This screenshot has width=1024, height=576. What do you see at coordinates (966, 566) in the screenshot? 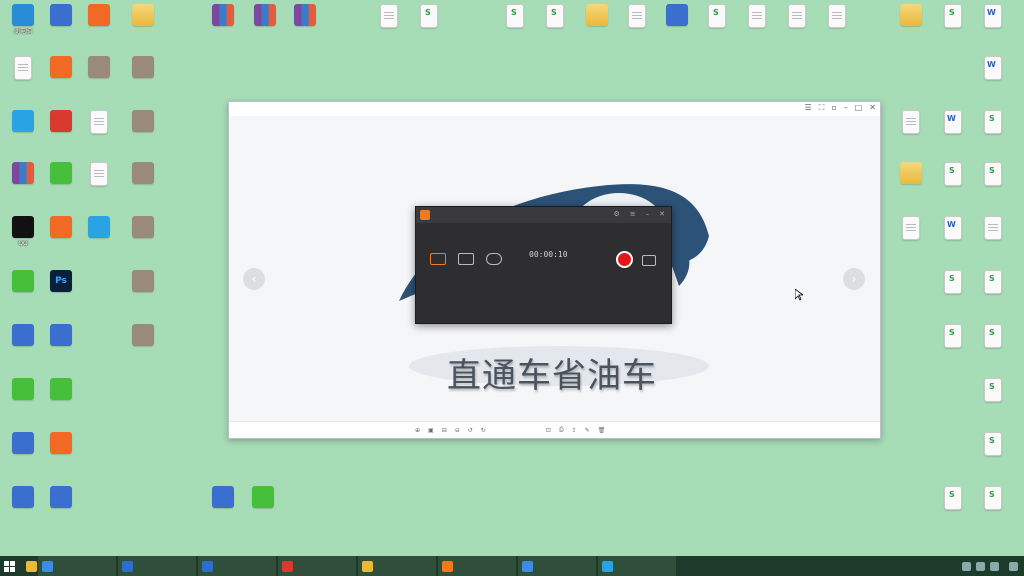
I see `tray-chevron-icon` at bounding box center [966, 566].